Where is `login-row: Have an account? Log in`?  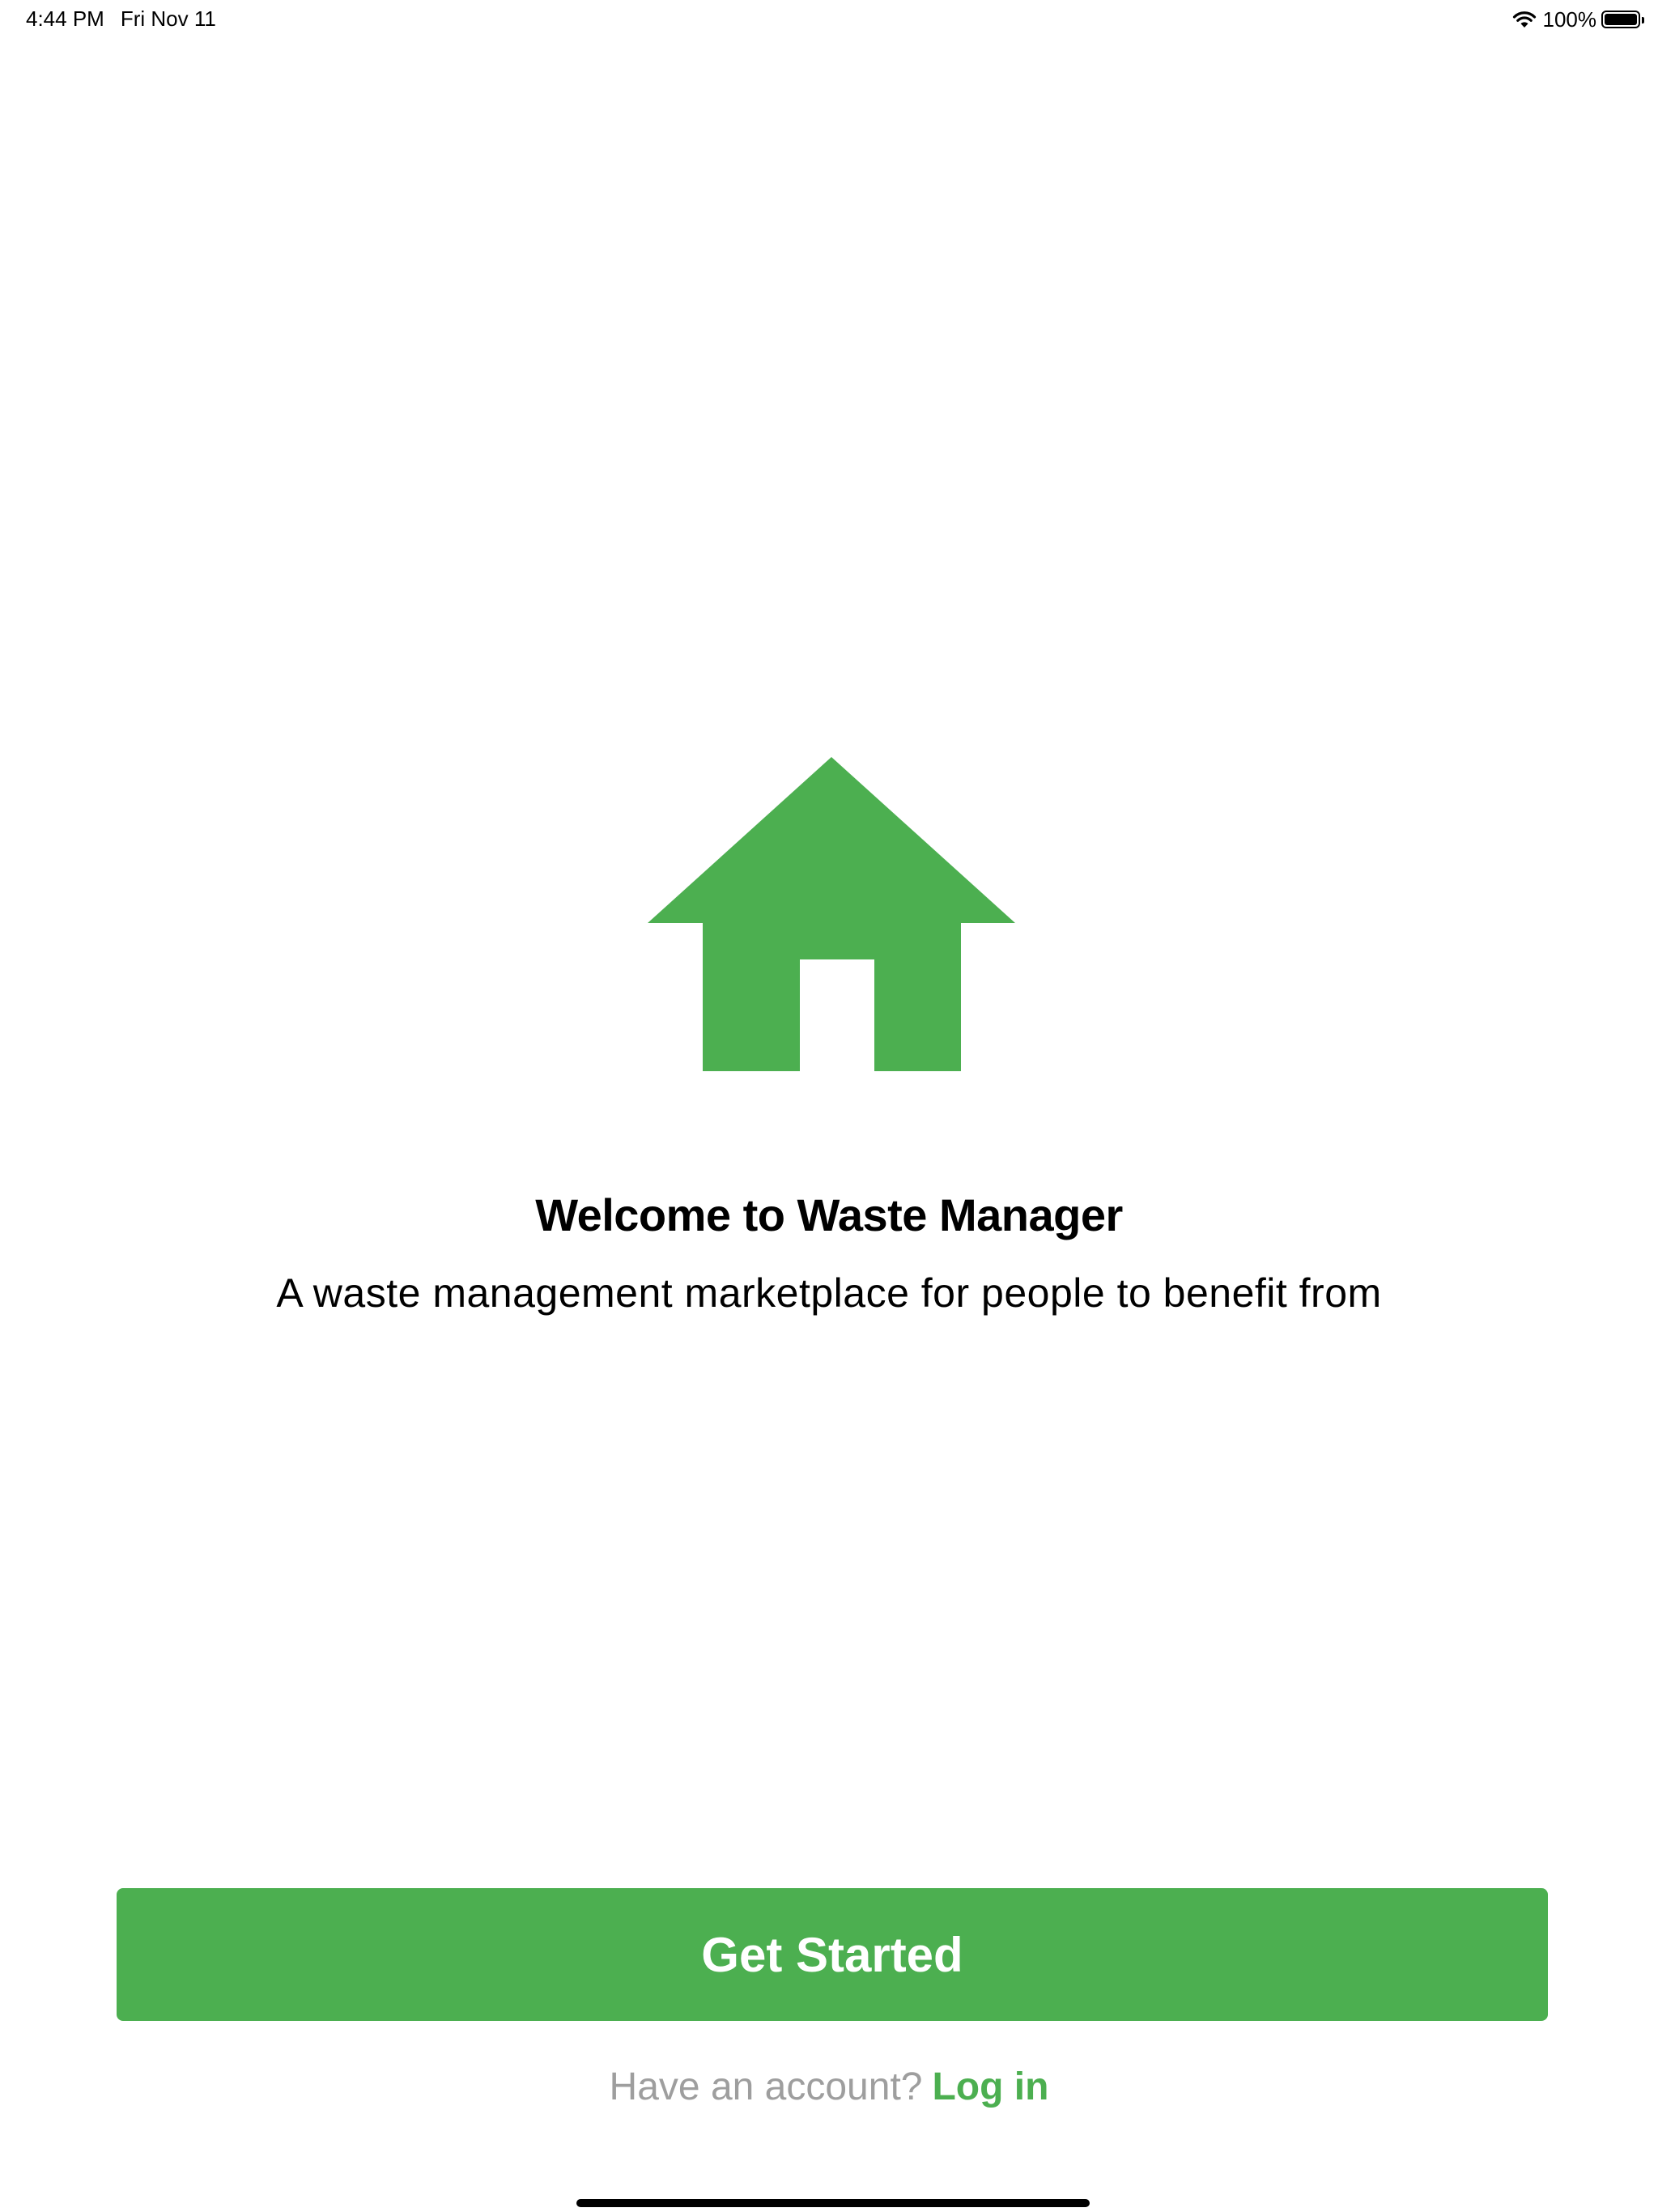 login-row: Have an account? Log in is located at coordinates (829, 2087).